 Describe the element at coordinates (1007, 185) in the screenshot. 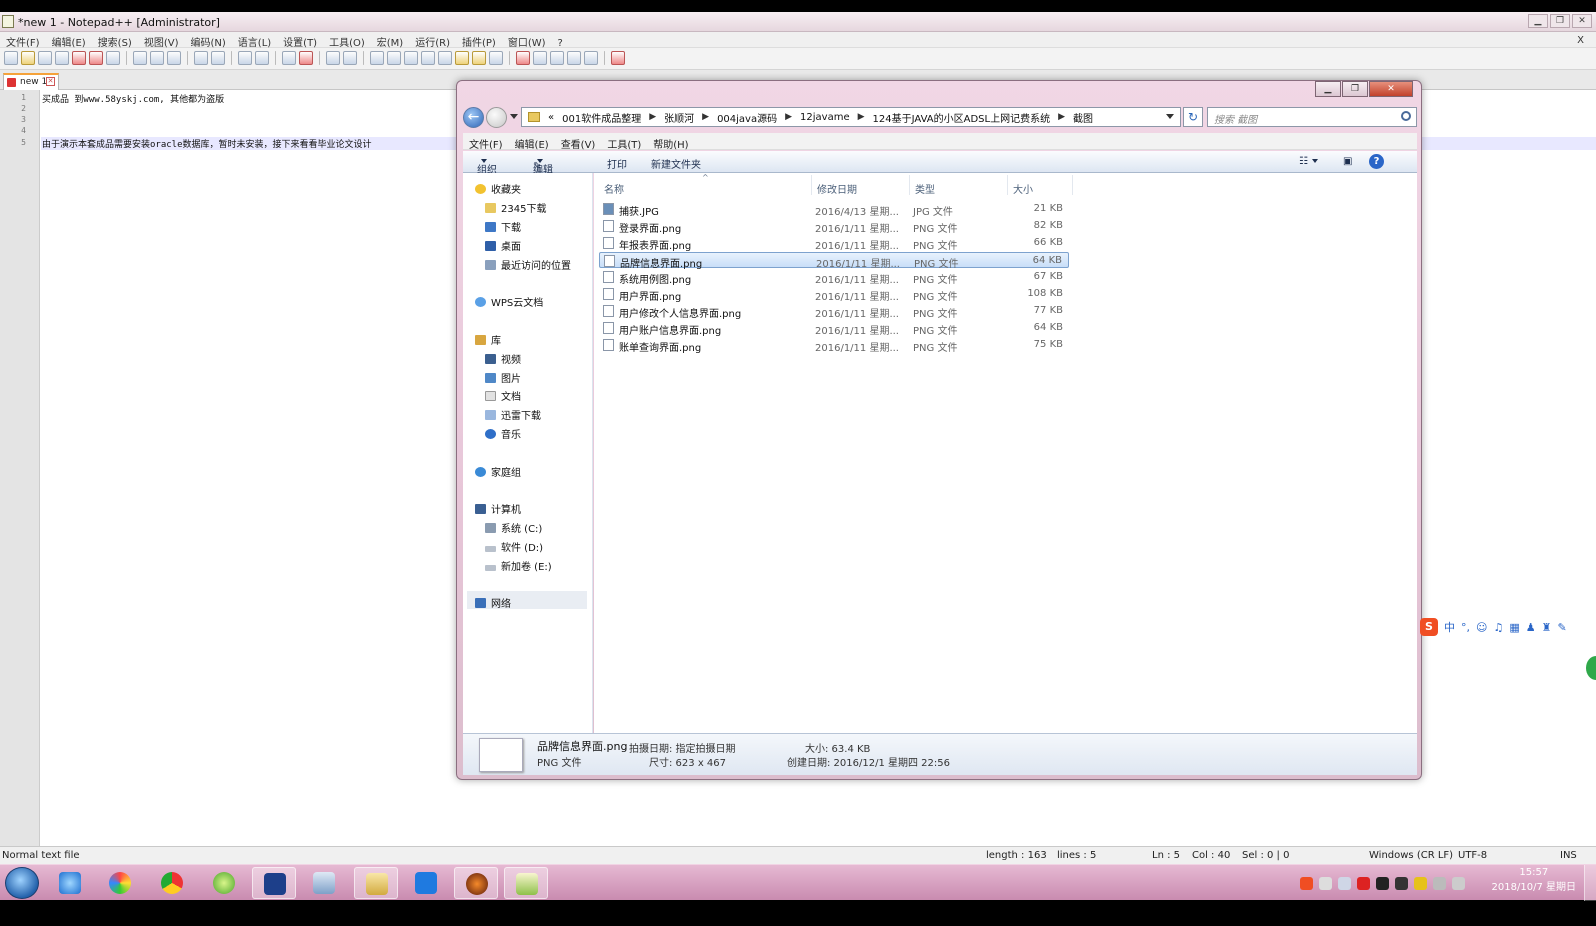

I see `column-divider` at that location.